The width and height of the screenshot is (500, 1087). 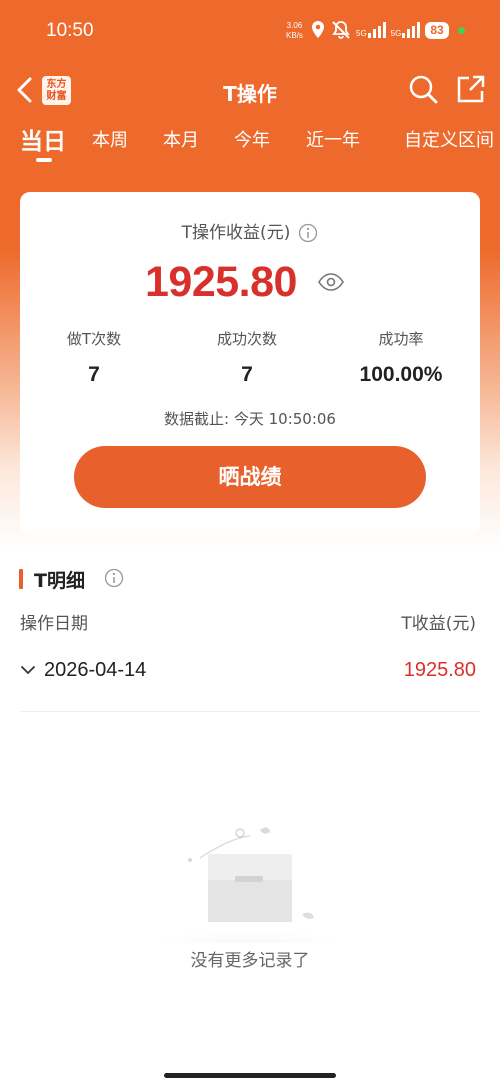 What do you see at coordinates (250, 885) in the screenshot?
I see `empty-box-illustration` at bounding box center [250, 885].